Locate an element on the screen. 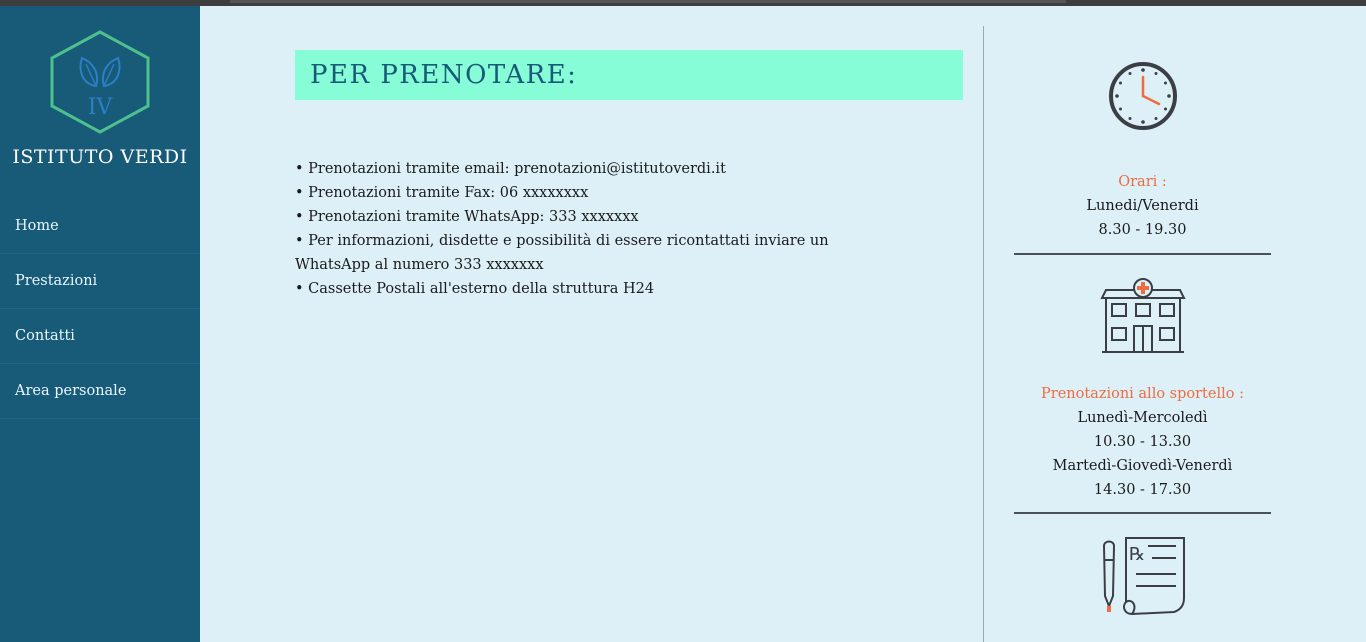 This screenshot has height=642, width=1366. brand-name: ISTITUTO VERDI is located at coordinates (100, 157).